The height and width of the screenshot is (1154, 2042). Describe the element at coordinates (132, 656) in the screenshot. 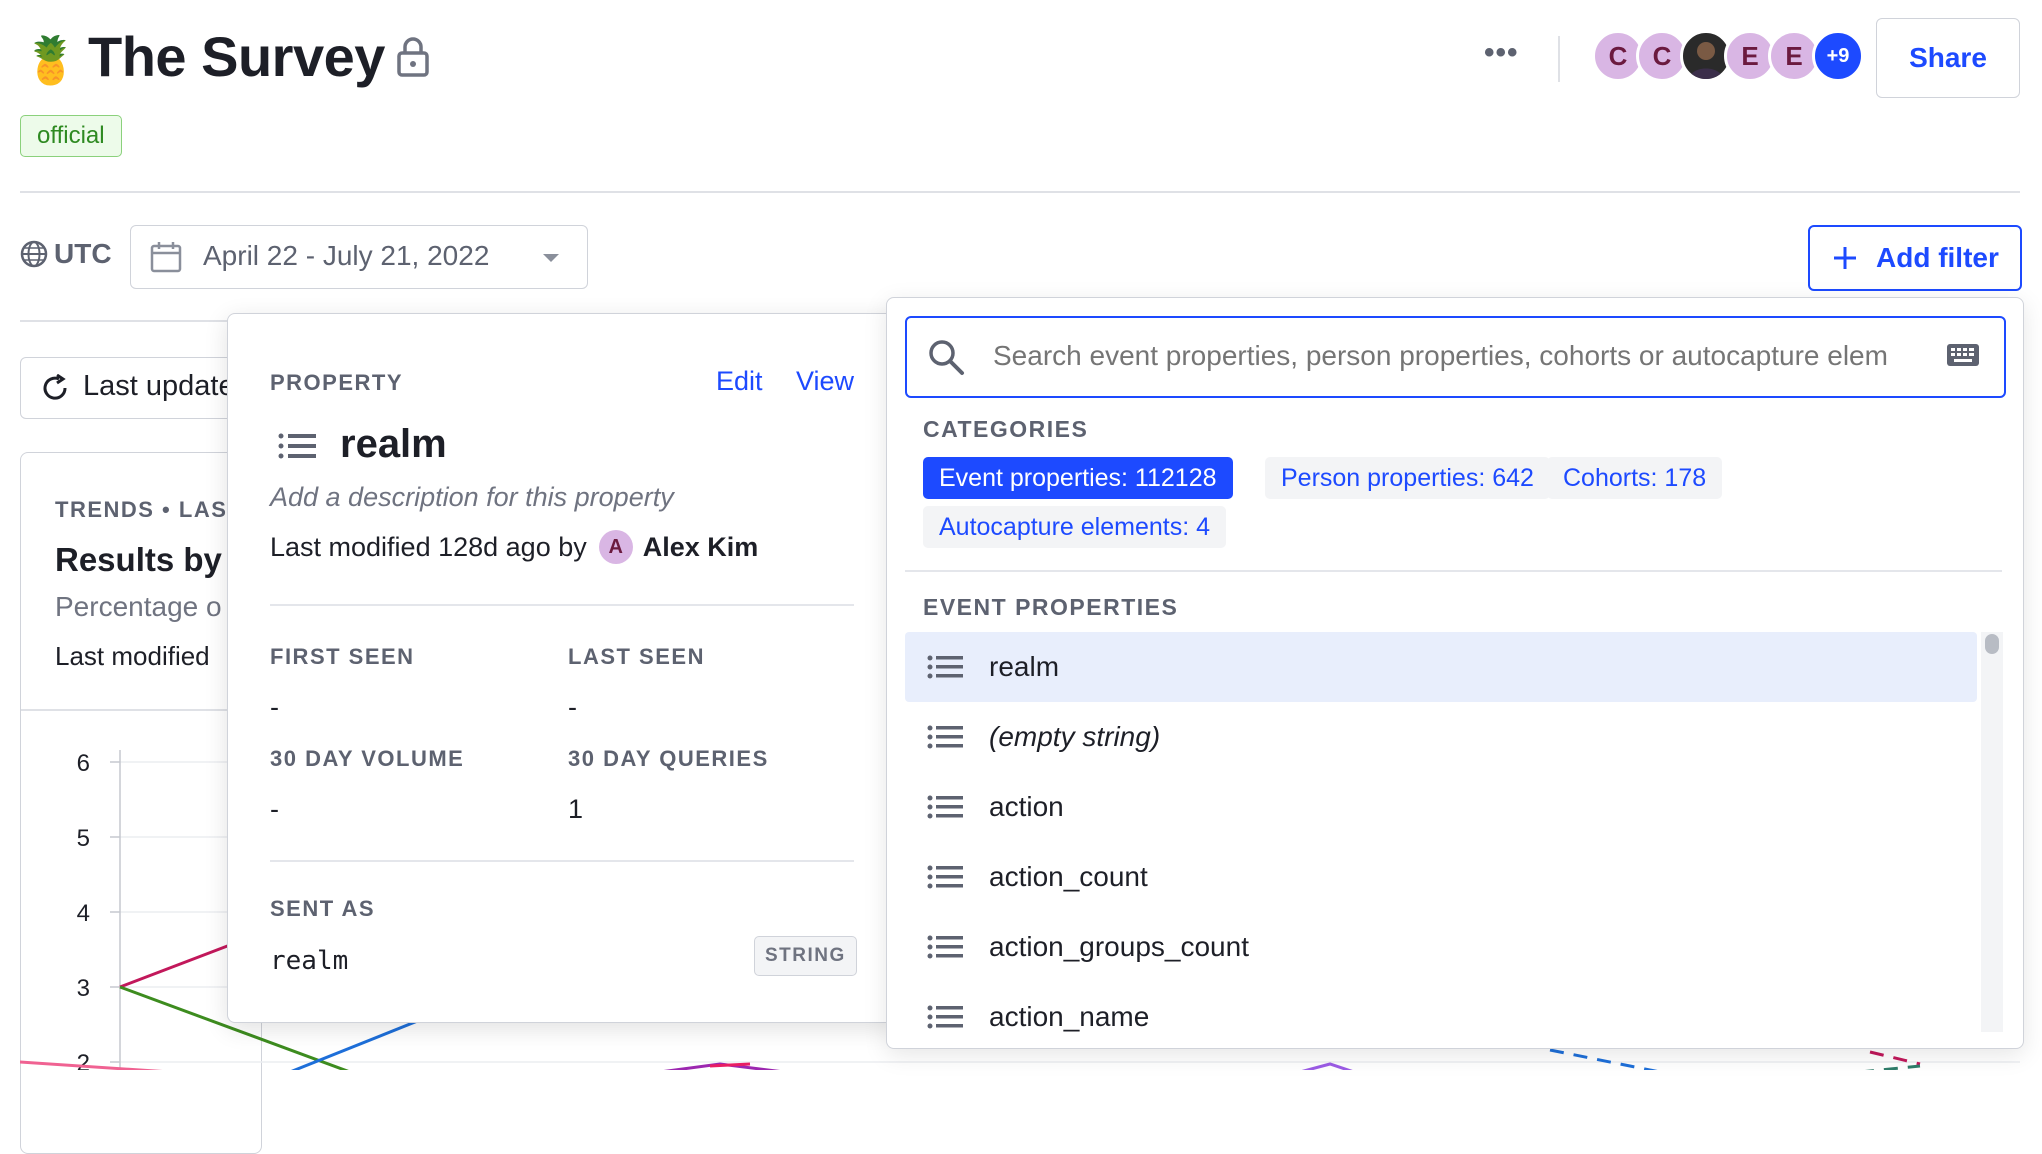

I see `insight-last-modified: Last modified` at that location.